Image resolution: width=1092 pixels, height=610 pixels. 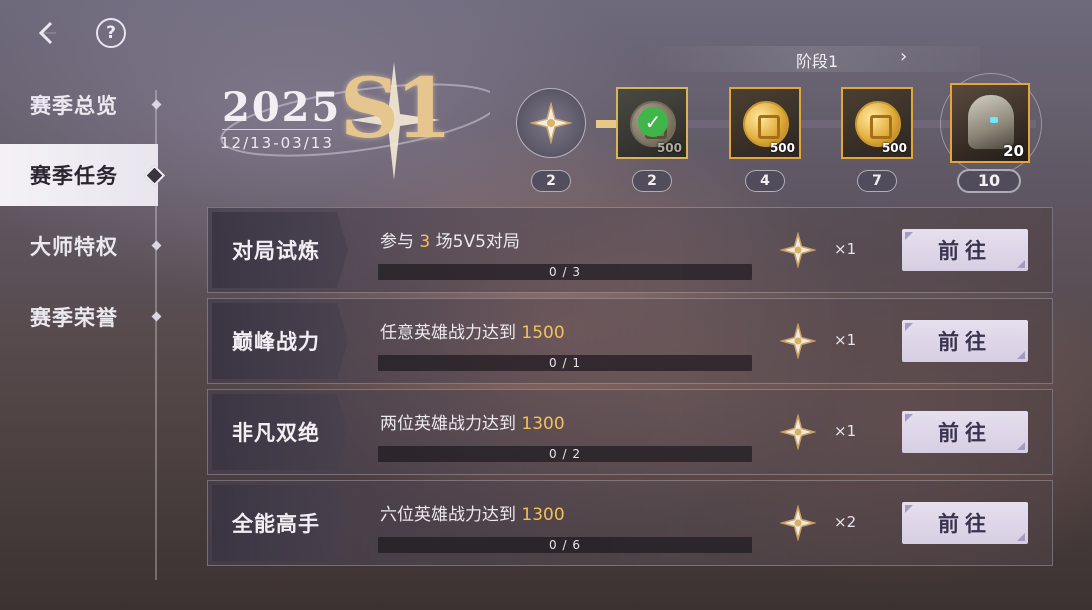 I want to click on reward-requirement-badge: 7, so click(x=877, y=181).